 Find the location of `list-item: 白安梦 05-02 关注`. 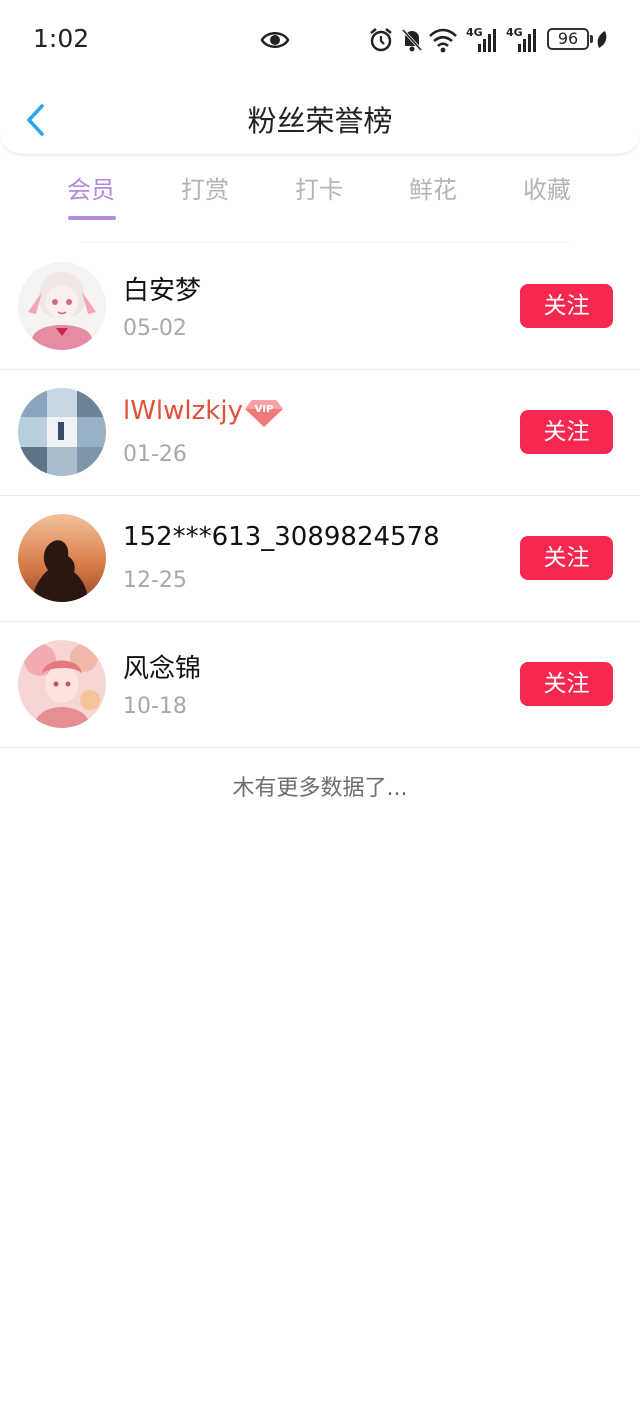

list-item: 白安梦 05-02 关注 is located at coordinates (320, 307).